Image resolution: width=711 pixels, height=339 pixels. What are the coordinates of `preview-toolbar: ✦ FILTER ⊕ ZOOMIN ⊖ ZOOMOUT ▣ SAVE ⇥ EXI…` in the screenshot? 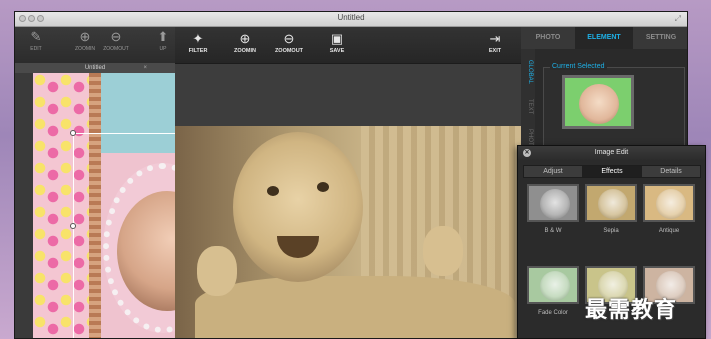 It's located at (348, 45).